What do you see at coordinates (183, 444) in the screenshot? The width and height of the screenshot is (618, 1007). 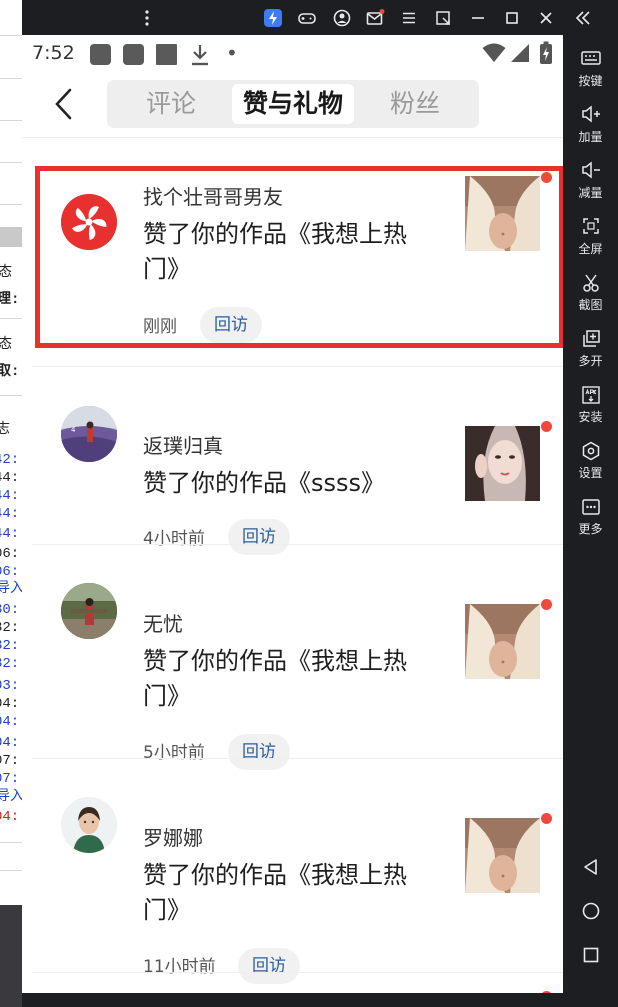 I see `username: 返璞归真` at bounding box center [183, 444].